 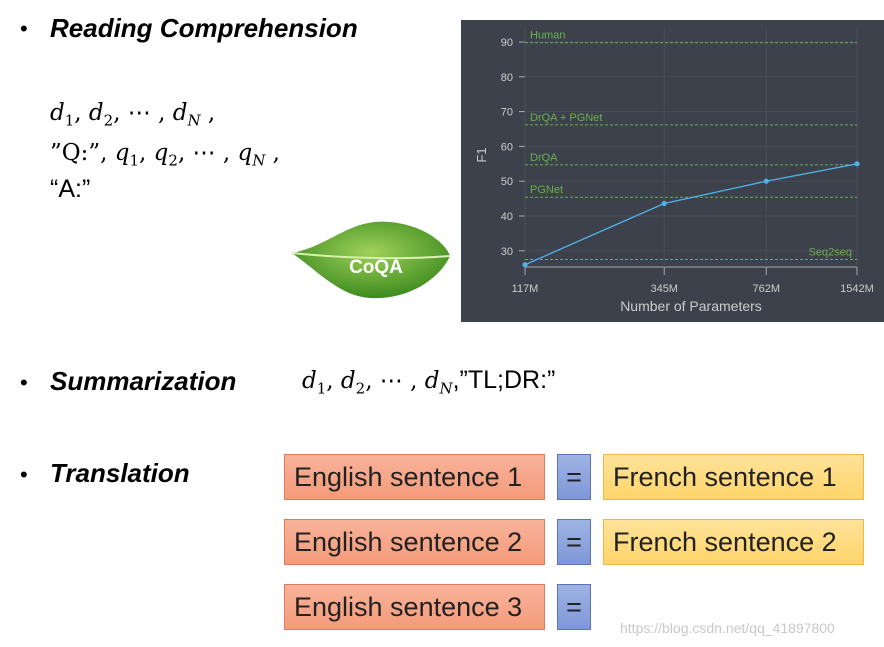 I want to click on x-axis-label: Number of Parameters, so click(x=691, y=306).